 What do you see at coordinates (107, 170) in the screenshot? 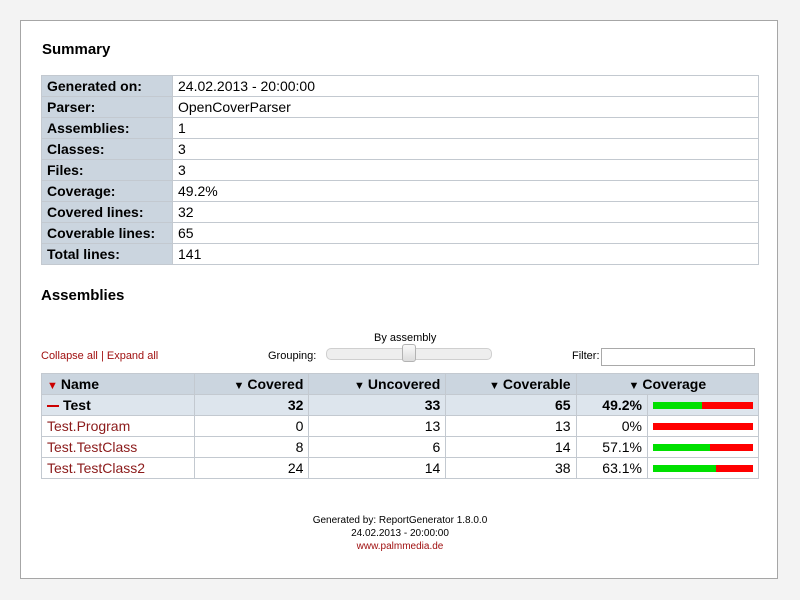
I see `summary-label: Files:` at bounding box center [107, 170].